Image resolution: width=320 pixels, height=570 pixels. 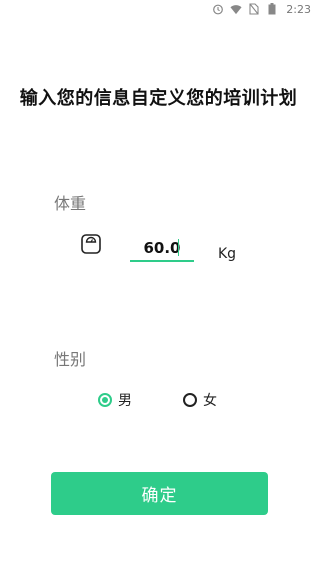 I want to click on no-sim-icon, so click(x=254, y=9).